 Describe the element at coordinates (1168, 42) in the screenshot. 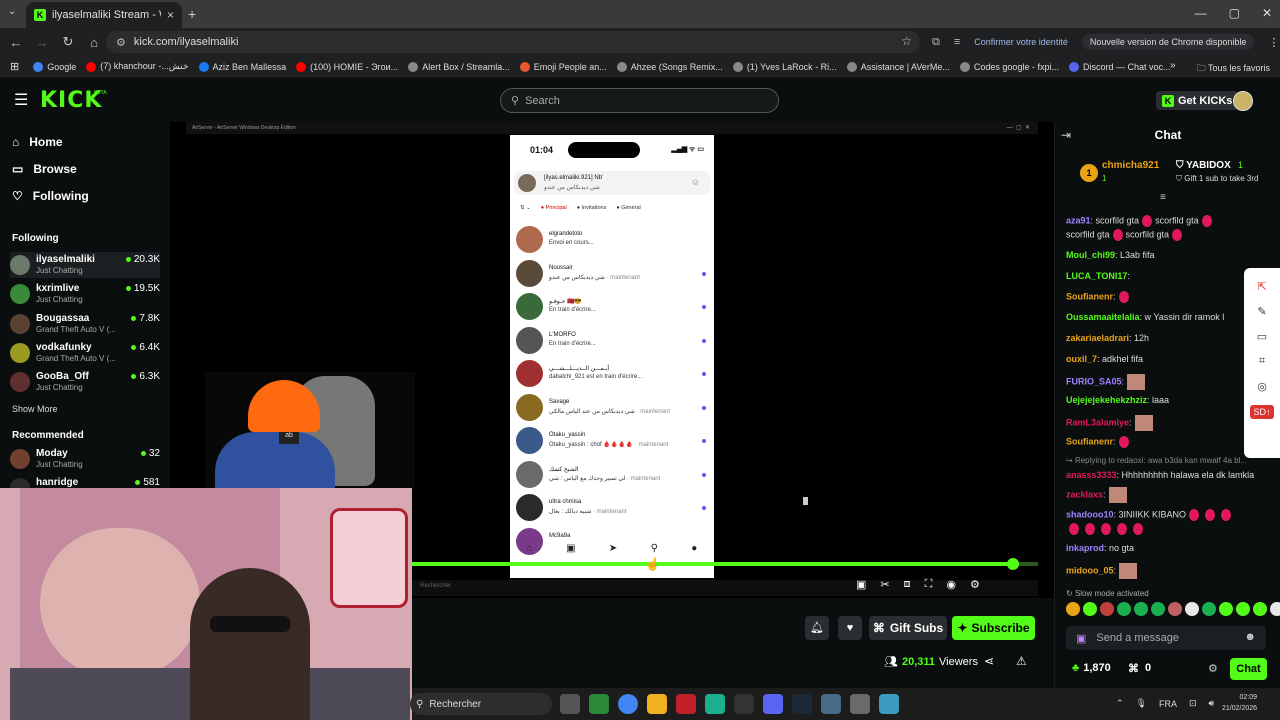

I see `new-version-button: Nouvelle version de Chrome disponible` at that location.